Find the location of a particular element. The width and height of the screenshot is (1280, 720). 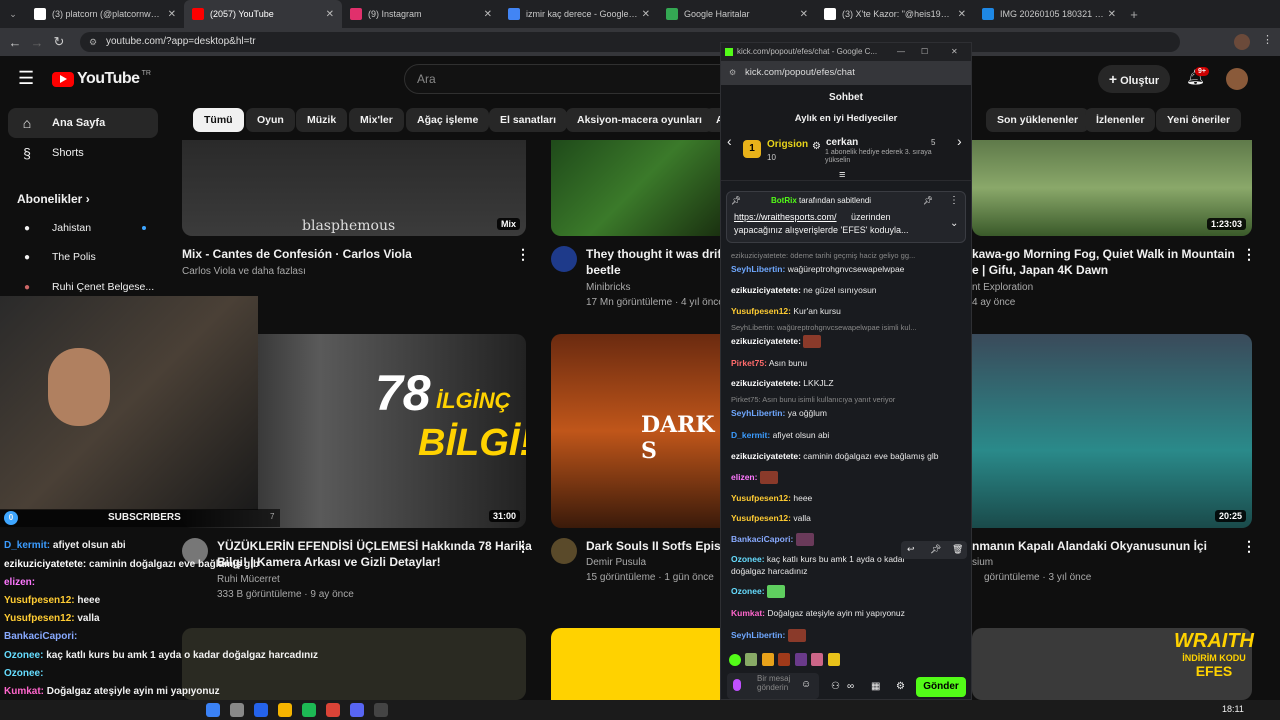

chip-6: Aksiyon-macera oyunları is located at coordinates (639, 120).